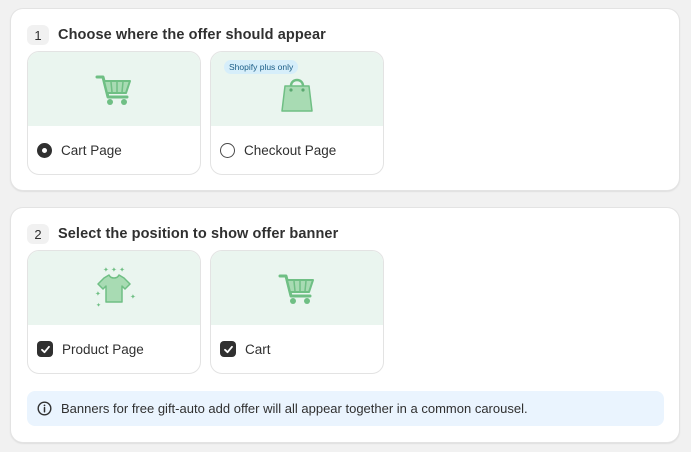 The height and width of the screenshot is (452, 691). I want to click on section-title: Choose where the offer should appear, so click(192, 35).